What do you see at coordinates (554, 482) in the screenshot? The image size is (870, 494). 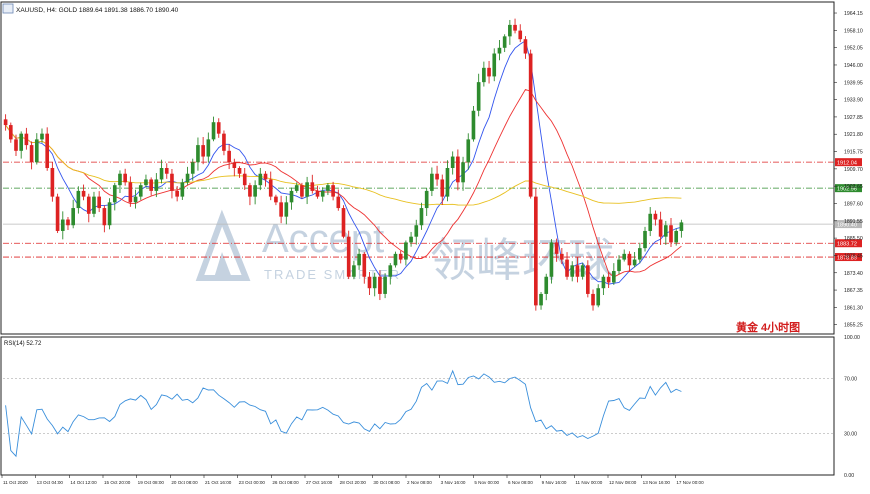 I see `x-tick-label: 9 Nov 16:00` at bounding box center [554, 482].